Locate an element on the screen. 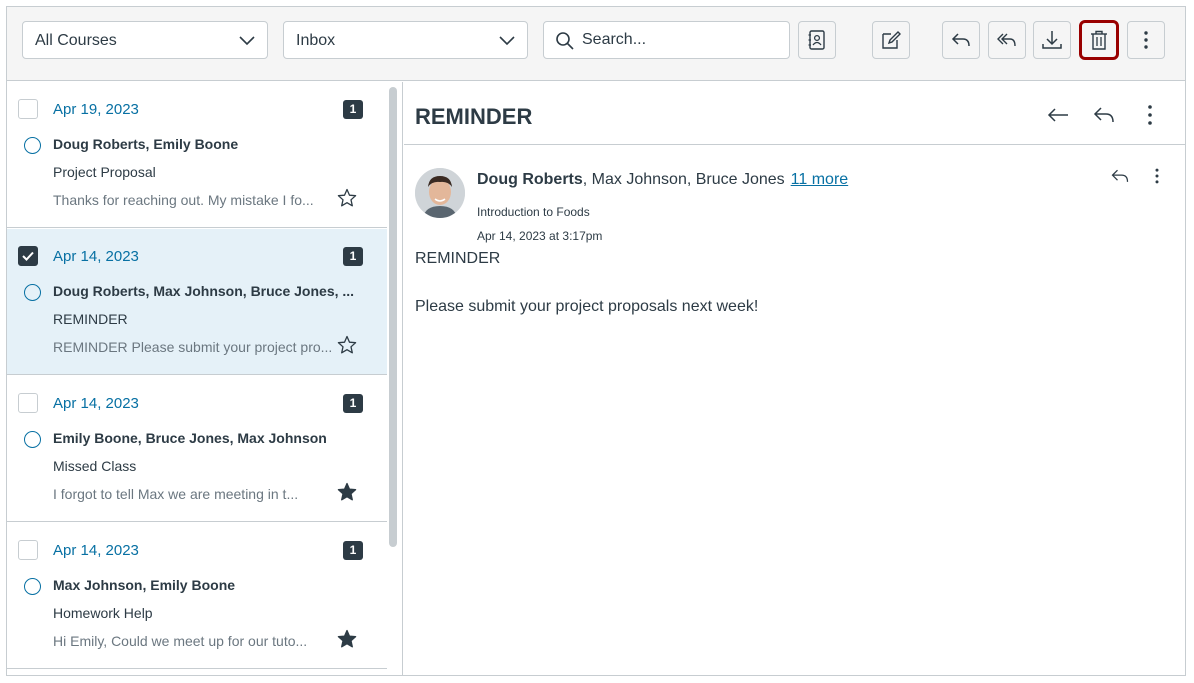 This screenshot has height=683, width=1194. compose-icon is located at coordinates (891, 40).